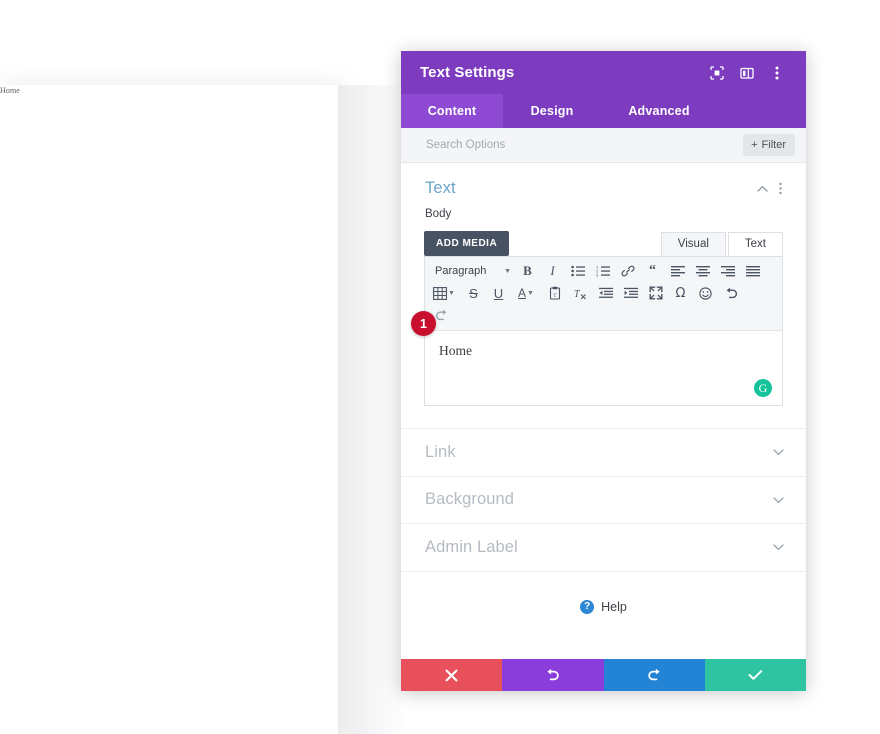 Image resolution: width=880 pixels, height=734 pixels. I want to click on align-justify-icon, so click(752, 271).